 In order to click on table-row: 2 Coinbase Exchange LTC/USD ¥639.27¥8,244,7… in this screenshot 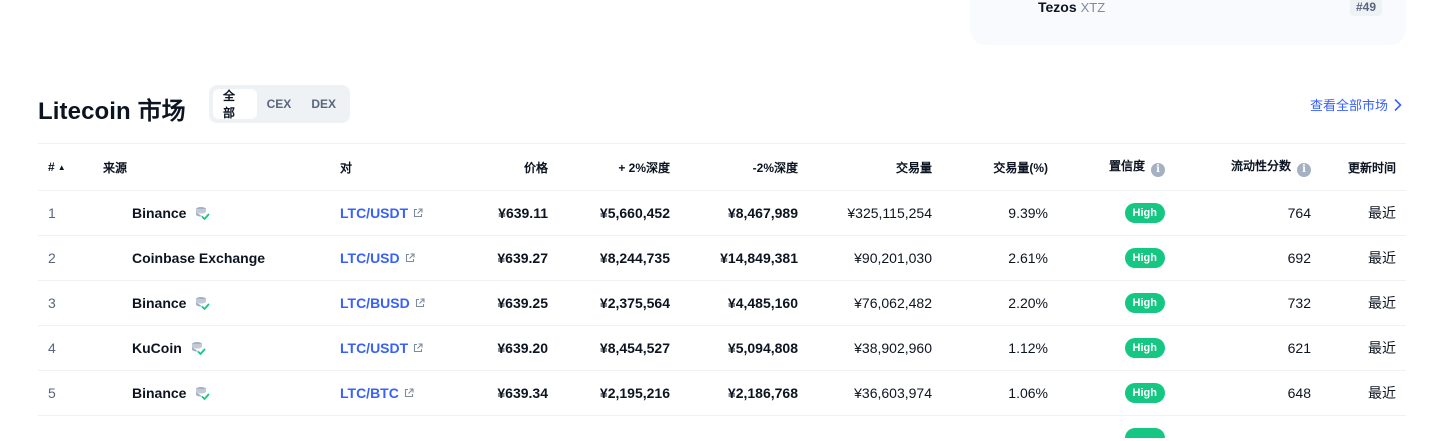, I will do `click(722, 258)`.